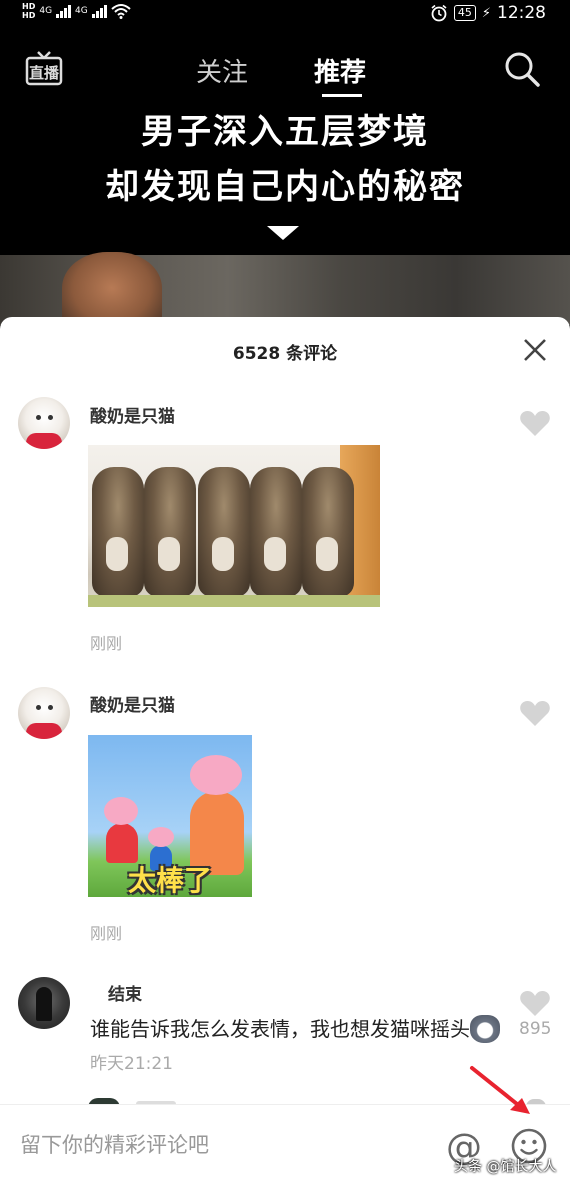  I want to click on sticker-caption: 太棒了, so click(169, 880).